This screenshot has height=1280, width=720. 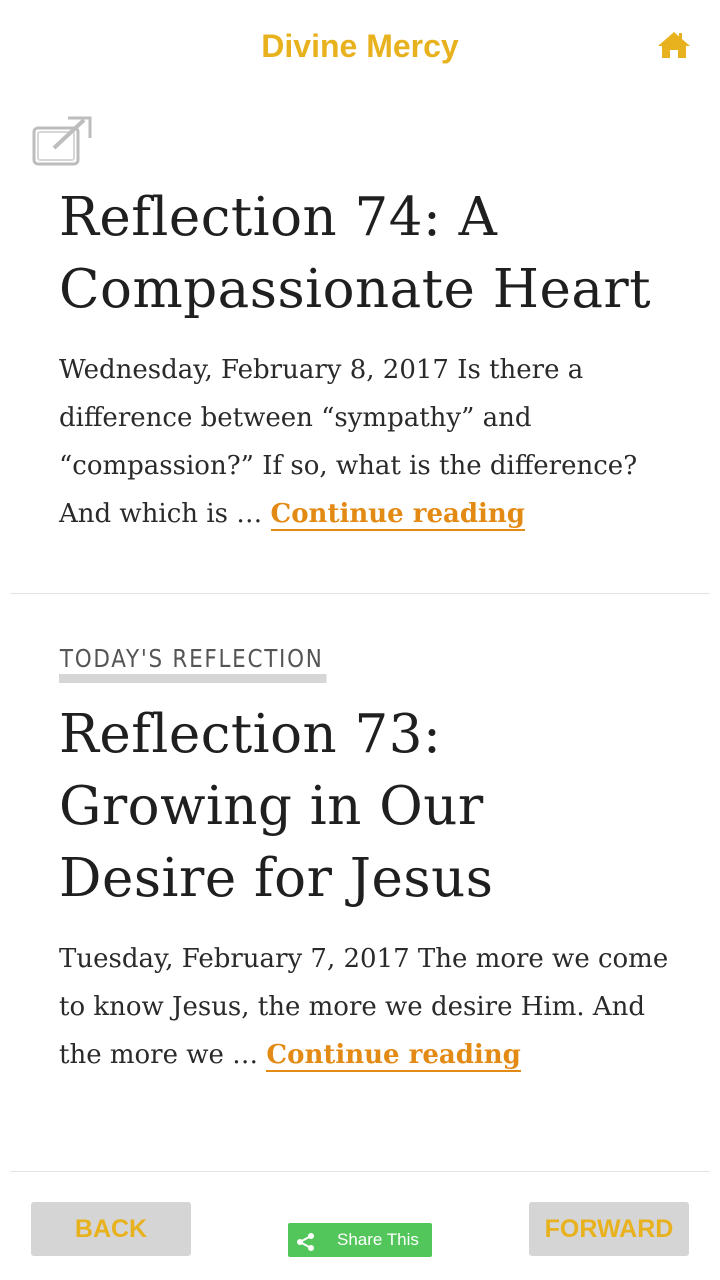 I want to click on share-button: Share This, so click(x=360, y=1240).